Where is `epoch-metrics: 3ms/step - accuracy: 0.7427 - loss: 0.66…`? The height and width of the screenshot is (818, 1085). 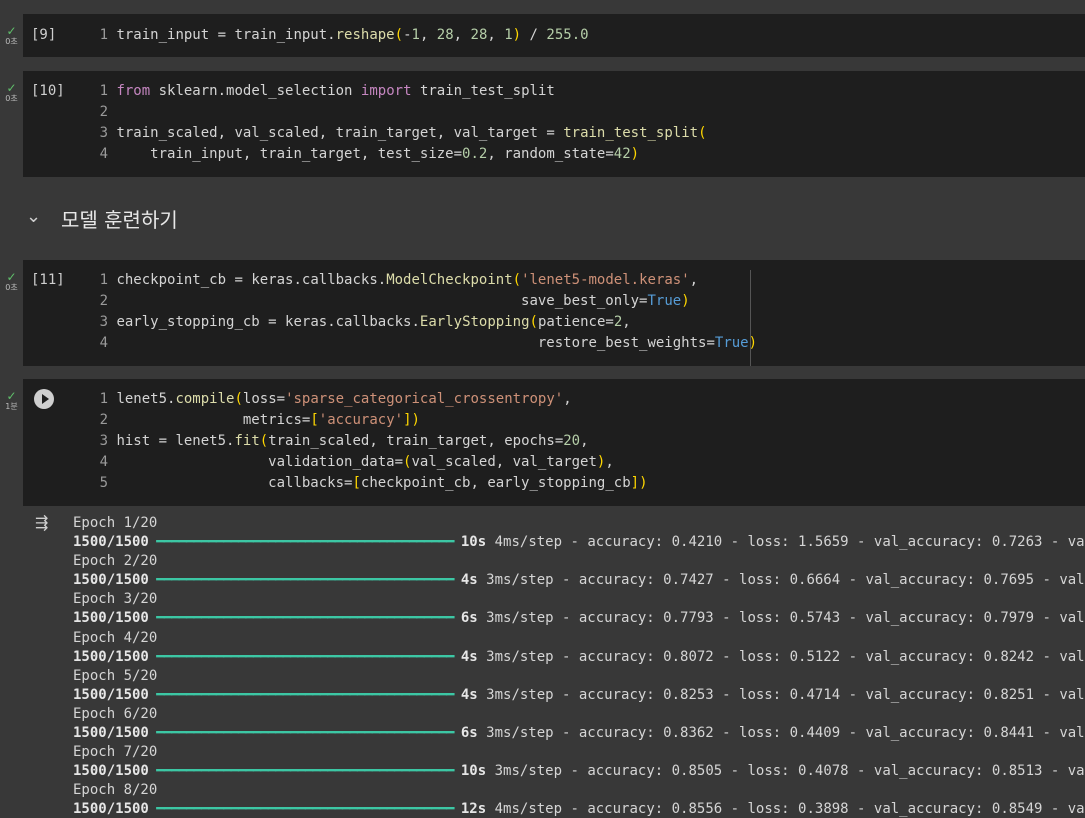 epoch-metrics: 3ms/step - accuracy: 0.7427 - loss: 0.66… is located at coordinates (781, 580).